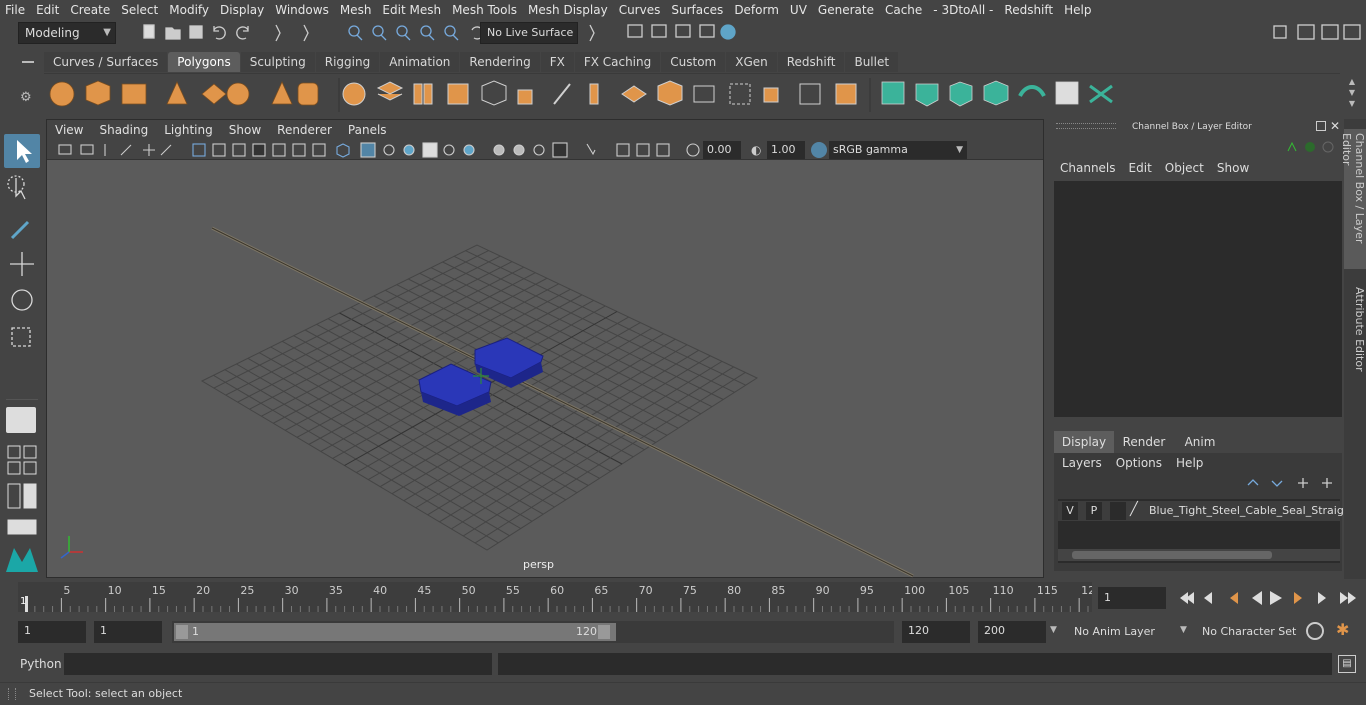  Describe the element at coordinates (557, 62) in the screenshot. I see `tab-fx: FX` at that location.